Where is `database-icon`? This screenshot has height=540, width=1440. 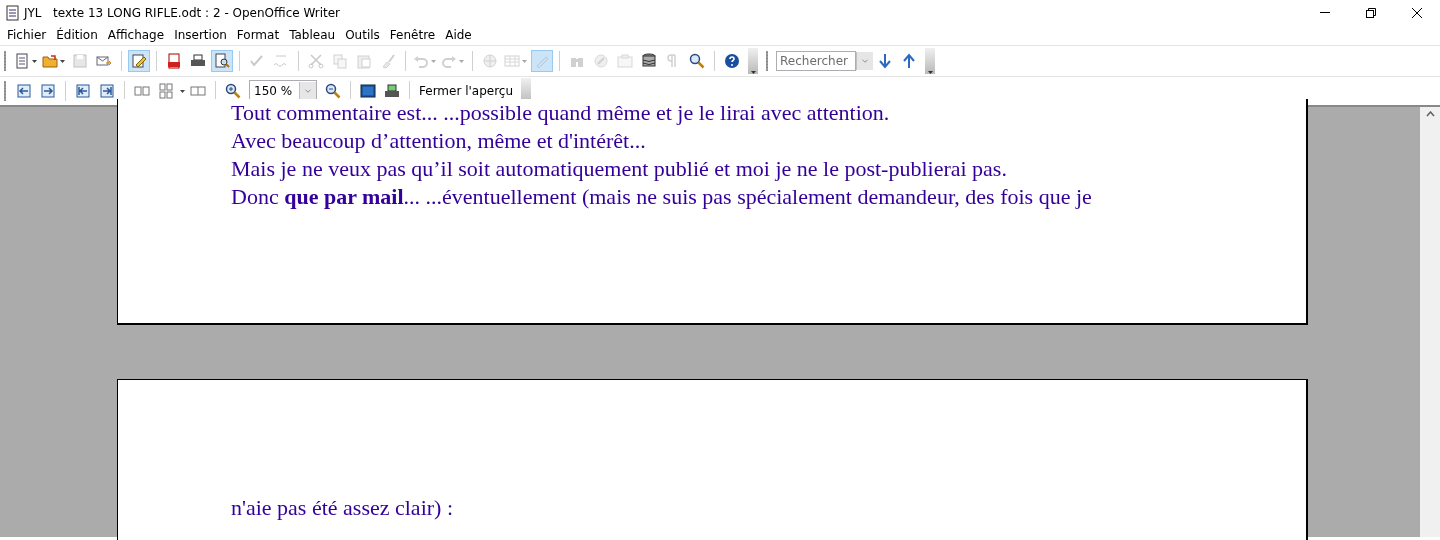 database-icon is located at coordinates (649, 61).